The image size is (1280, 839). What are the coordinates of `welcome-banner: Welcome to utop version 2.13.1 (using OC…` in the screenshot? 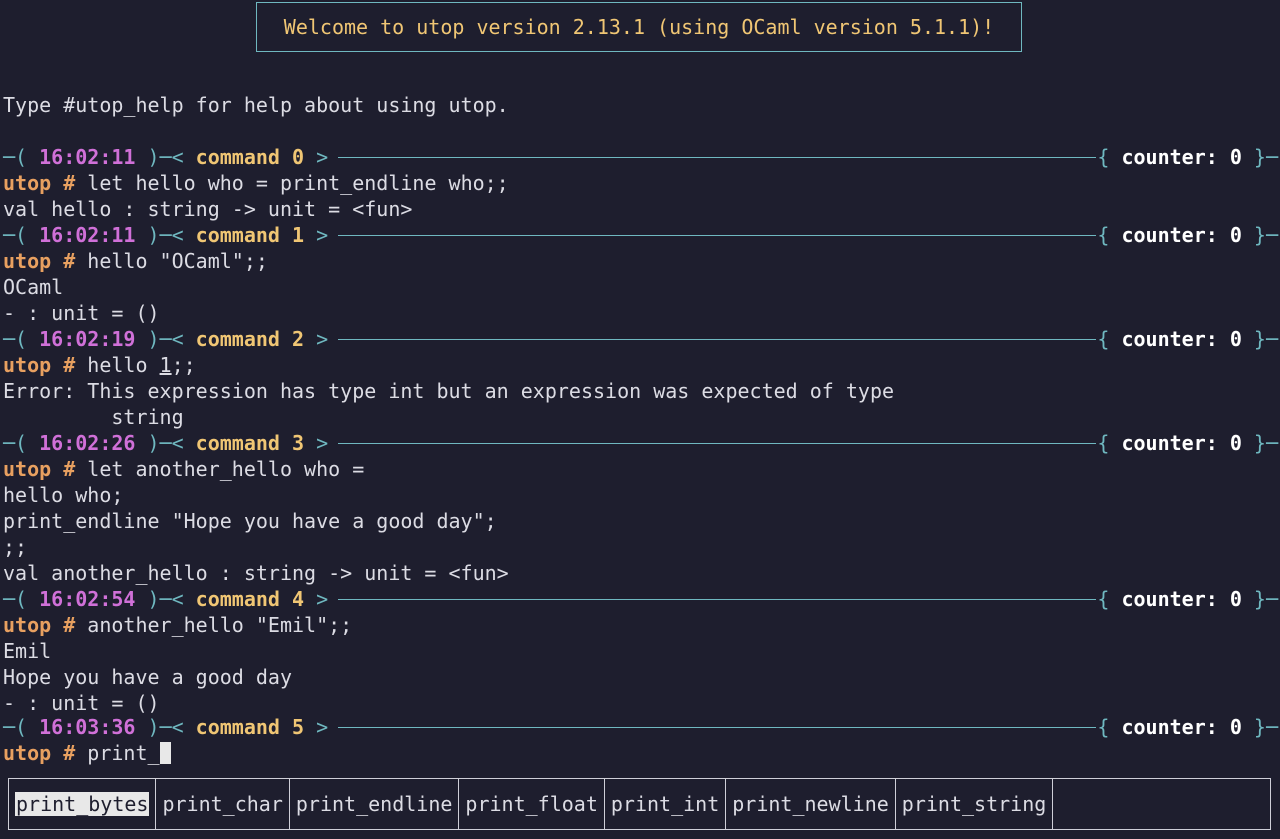 It's located at (639, 27).